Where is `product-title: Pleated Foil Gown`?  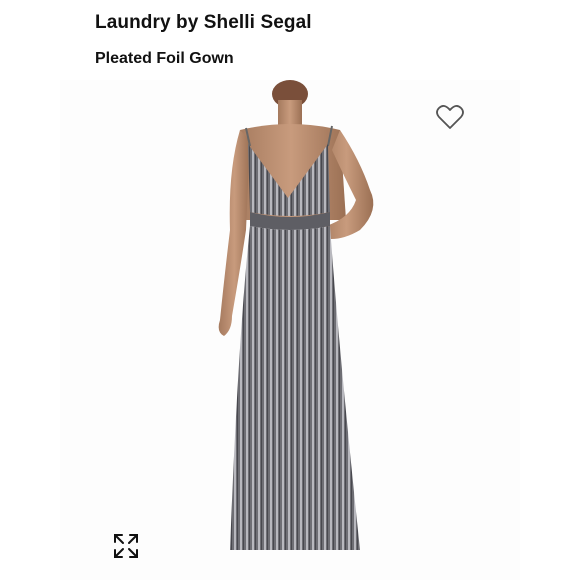 product-title: Pleated Foil Gown is located at coordinates (164, 58).